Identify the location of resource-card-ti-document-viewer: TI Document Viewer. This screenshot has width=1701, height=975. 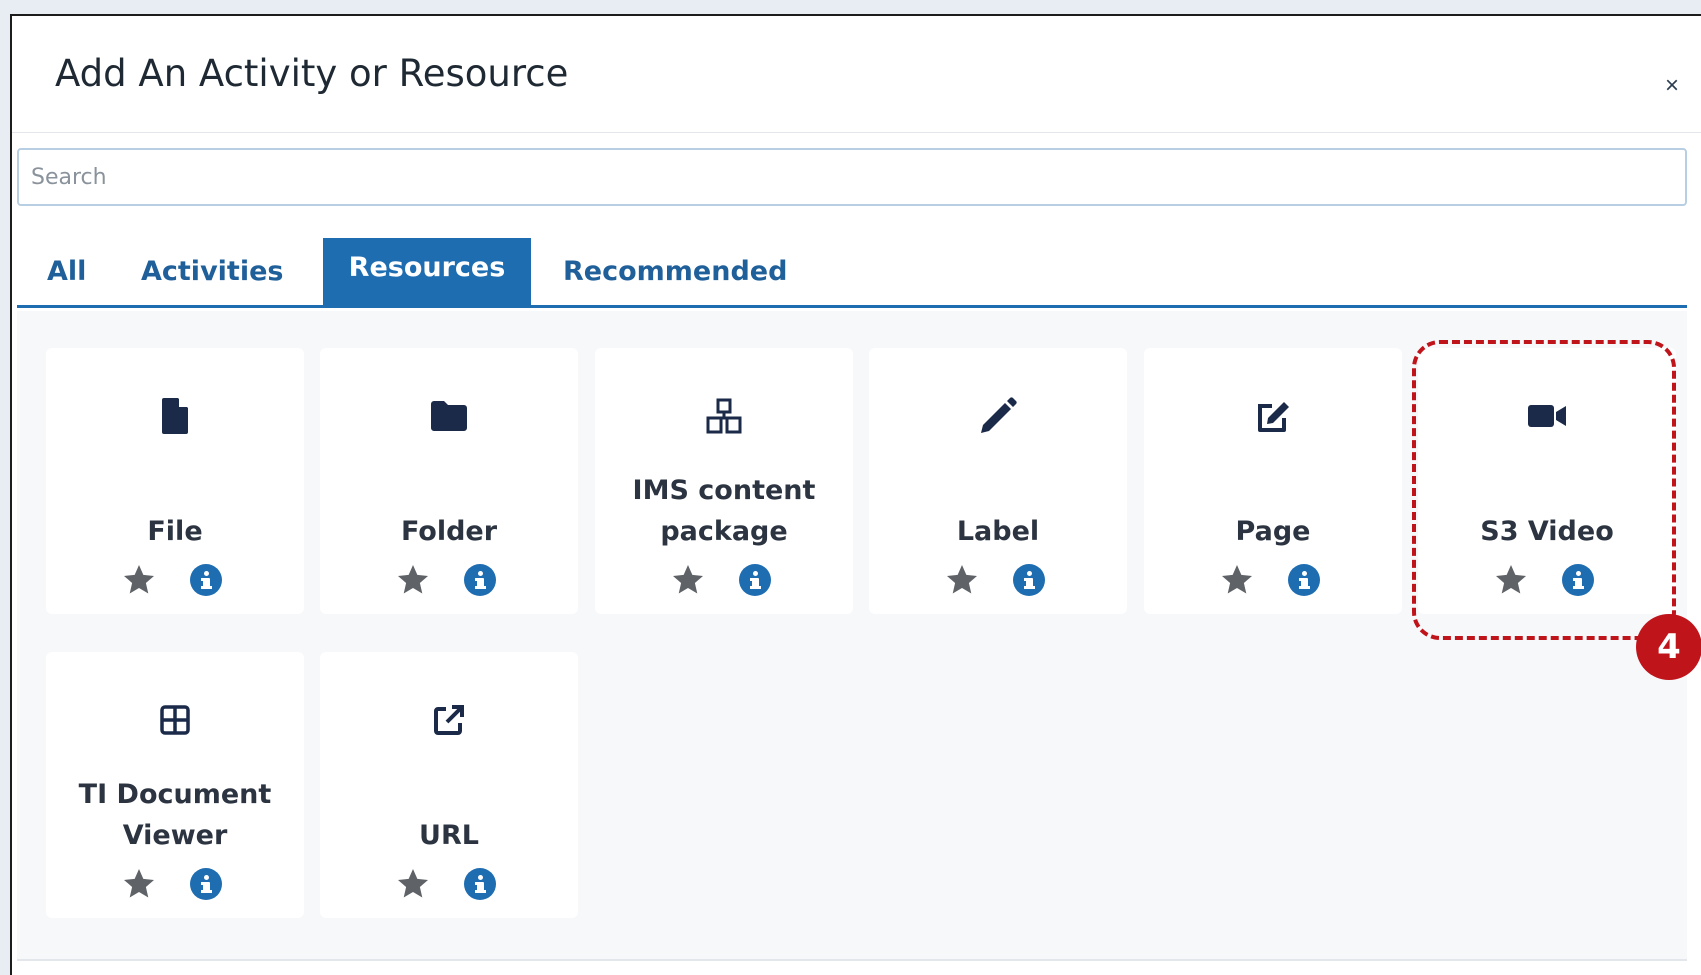
(175, 785).